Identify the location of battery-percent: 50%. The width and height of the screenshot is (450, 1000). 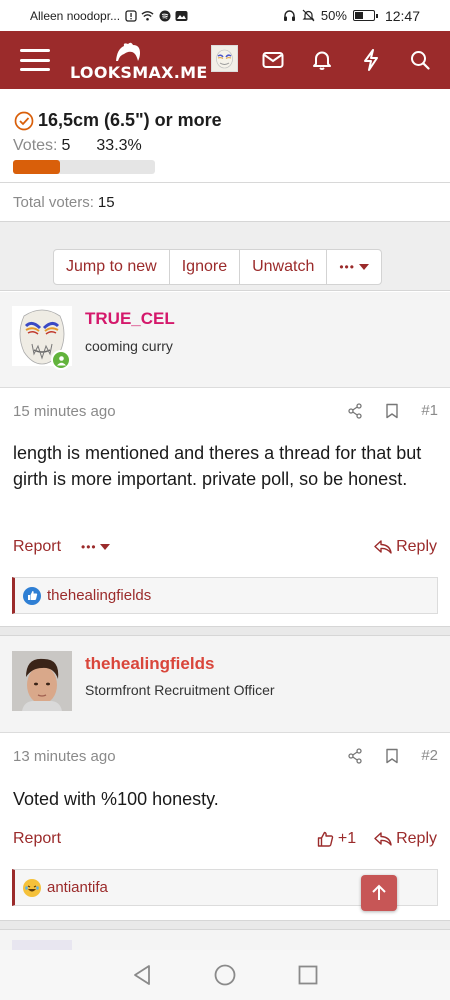
(333, 15).